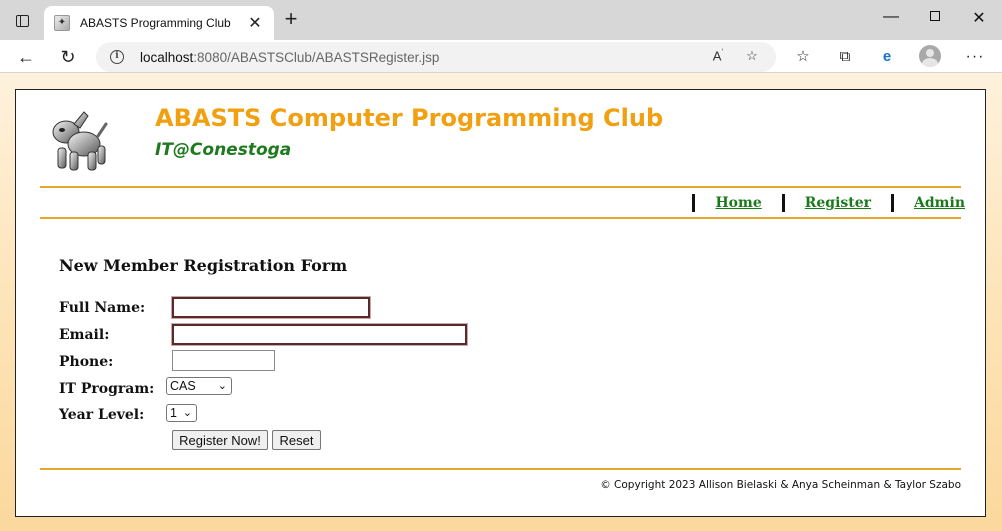 The image size is (1002, 531). Describe the element at coordinates (838, 203) in the screenshot. I see `nav-register-link: Register` at that location.